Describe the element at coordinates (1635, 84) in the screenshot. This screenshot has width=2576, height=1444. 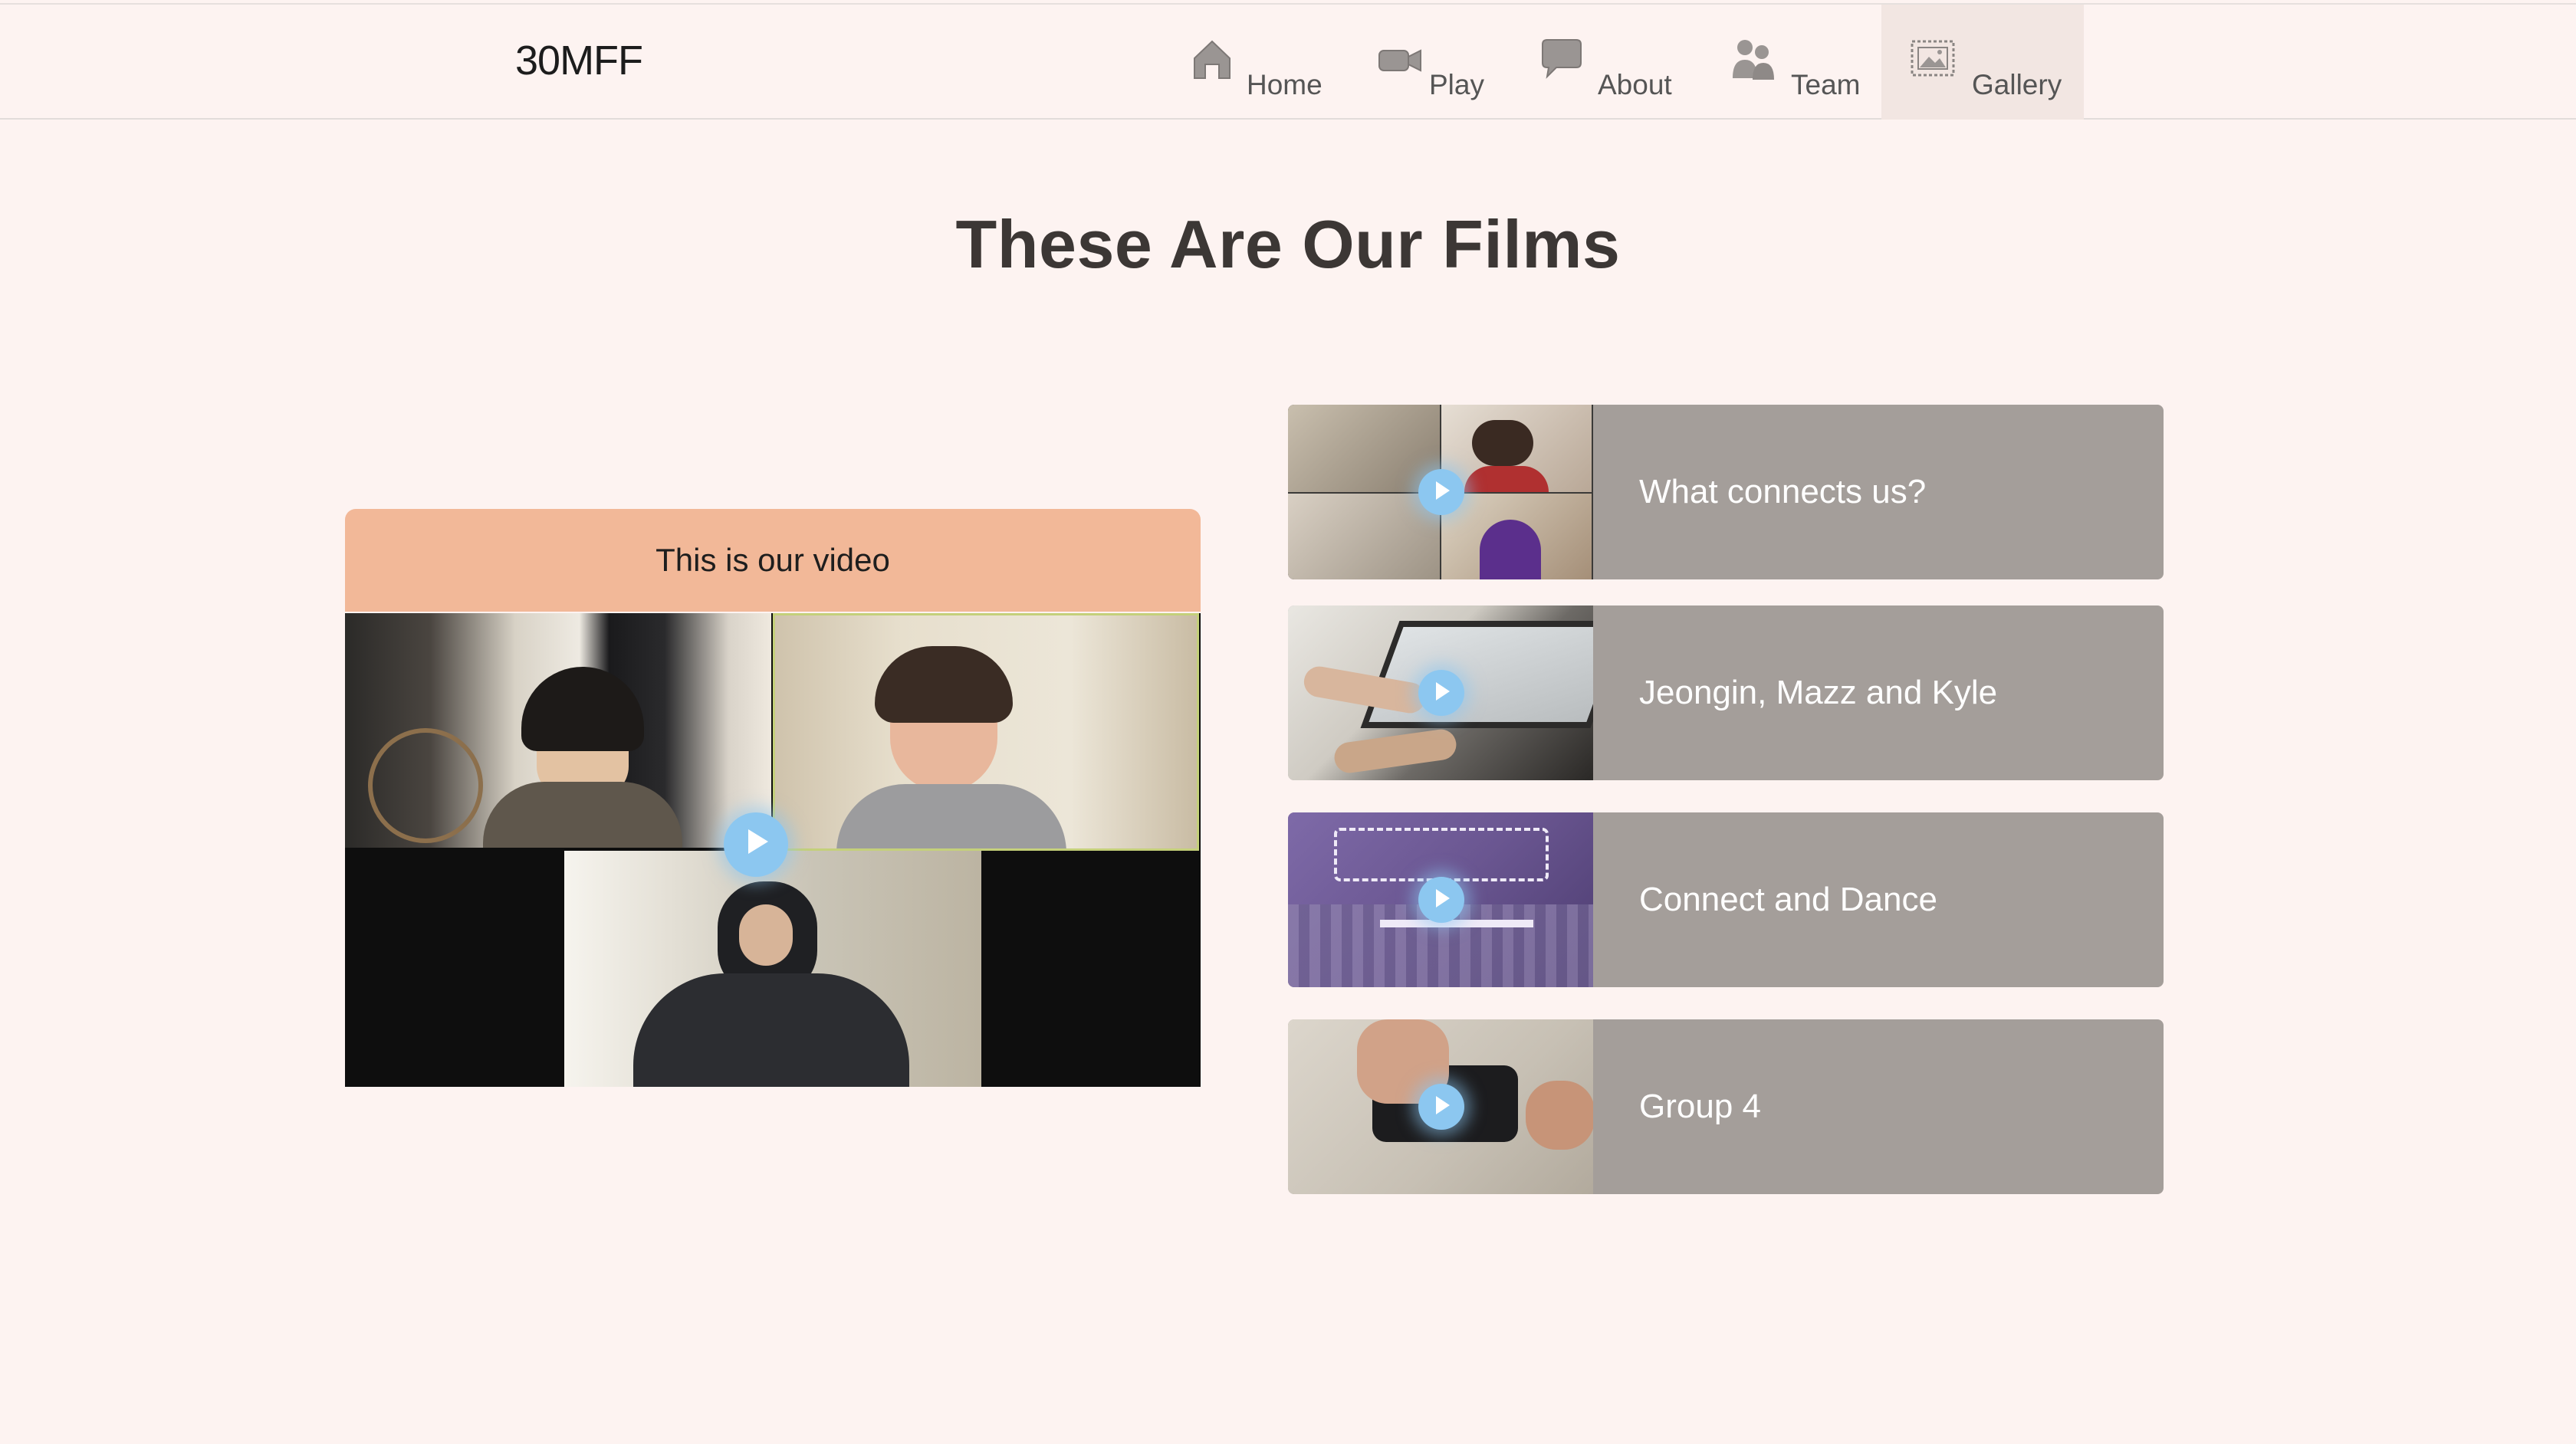
I see `nav-label-about: About` at that location.